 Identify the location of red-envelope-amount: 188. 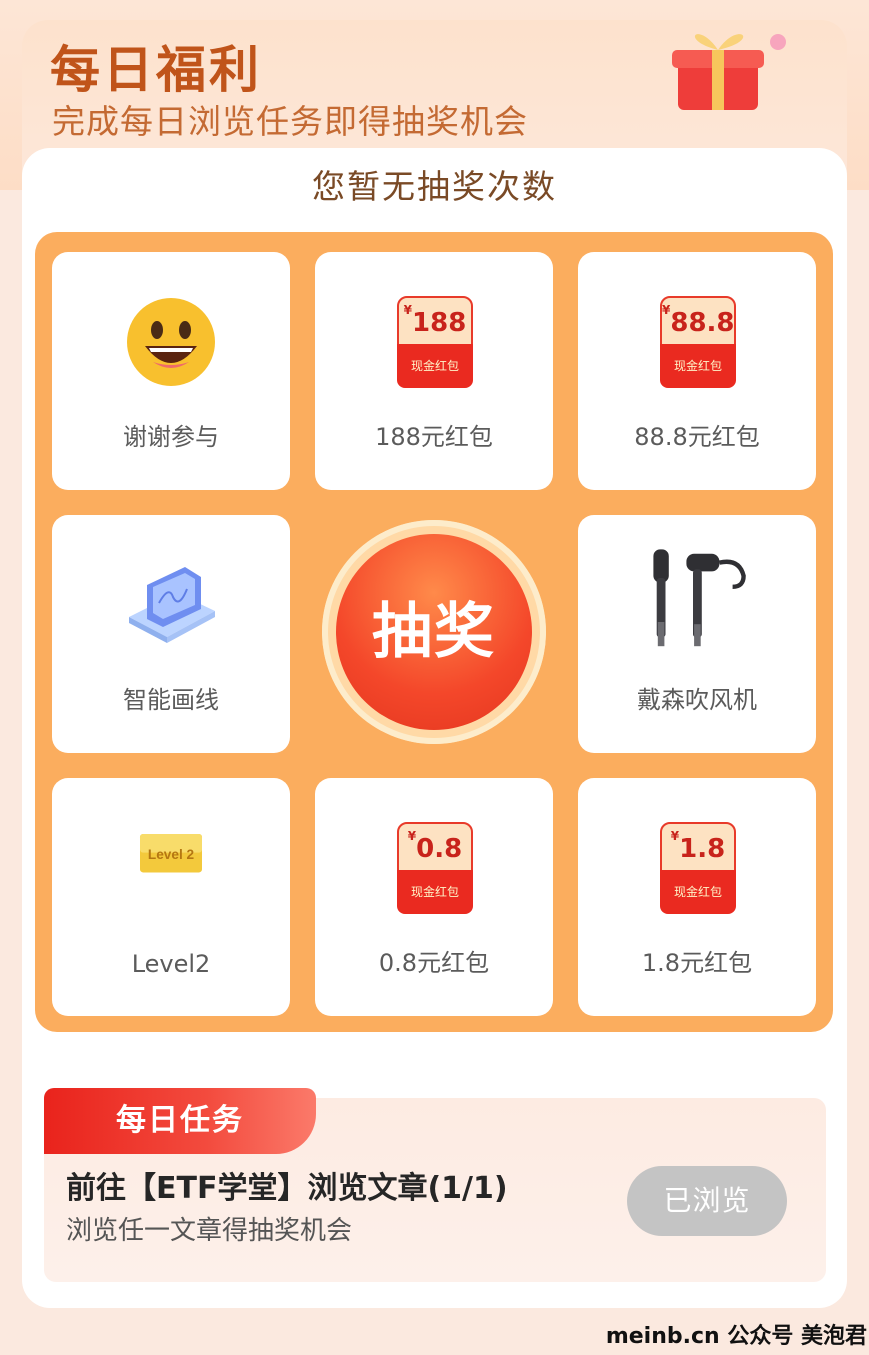
(439, 323).